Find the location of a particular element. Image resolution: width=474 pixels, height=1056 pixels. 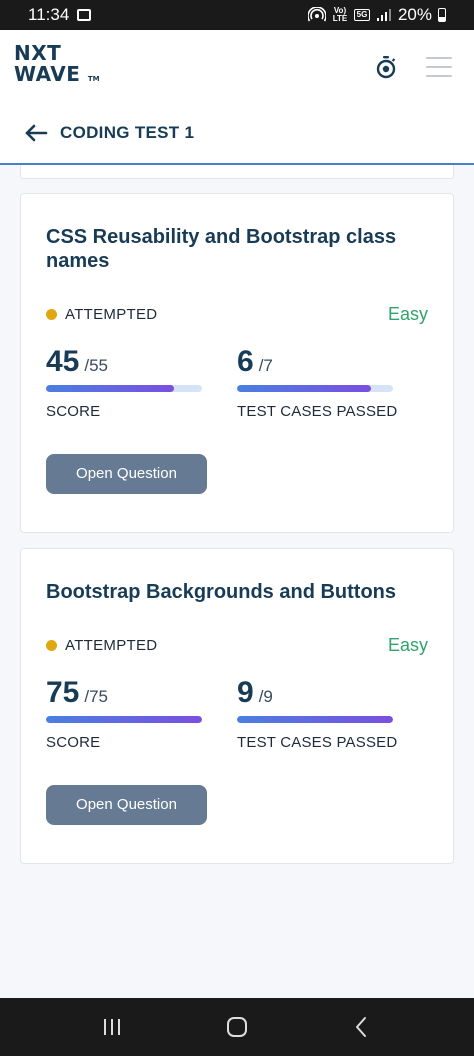

page-header: CODING TEST 1 is located at coordinates (237, 134).